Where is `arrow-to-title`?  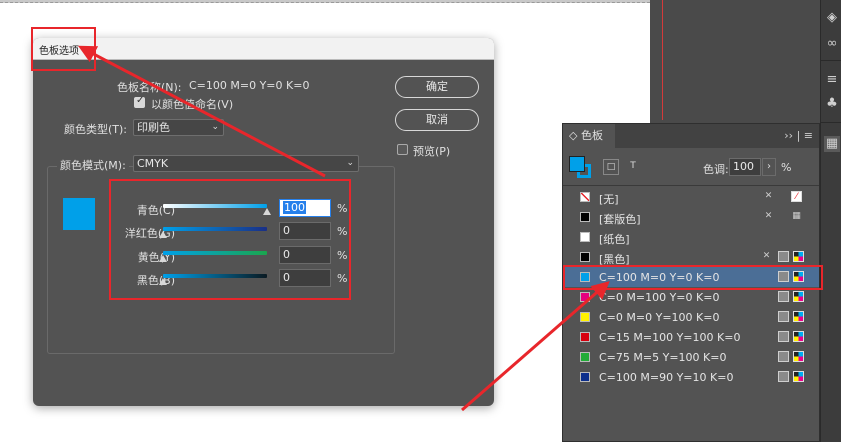 arrow-to-title is located at coordinates (202, 111).